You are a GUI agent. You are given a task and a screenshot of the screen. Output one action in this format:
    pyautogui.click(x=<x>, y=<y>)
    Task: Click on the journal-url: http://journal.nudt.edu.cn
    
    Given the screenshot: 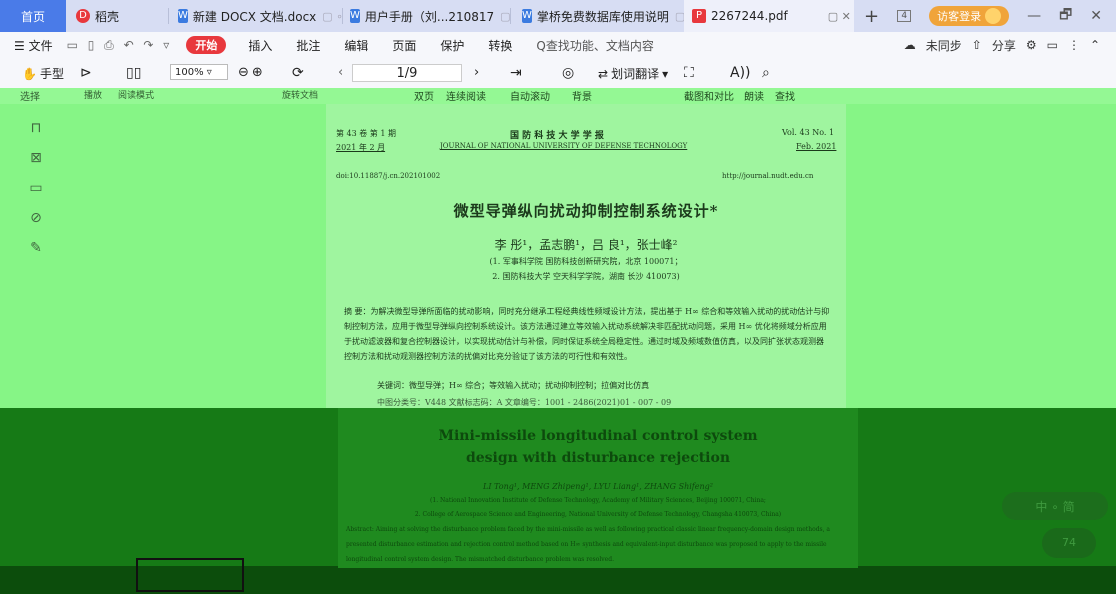 What is the action you would take?
    pyautogui.click(x=767, y=176)
    